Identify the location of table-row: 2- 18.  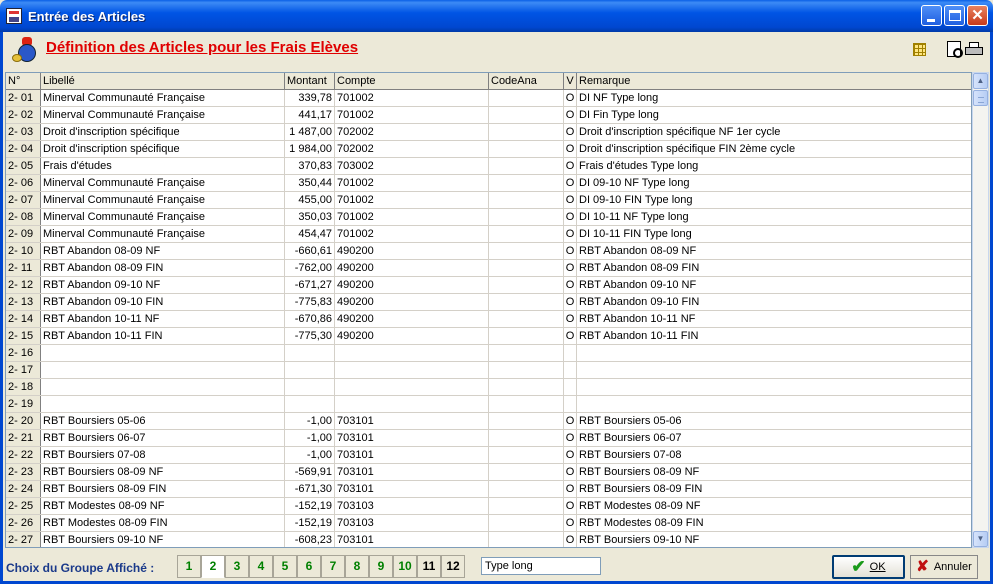
(488, 387).